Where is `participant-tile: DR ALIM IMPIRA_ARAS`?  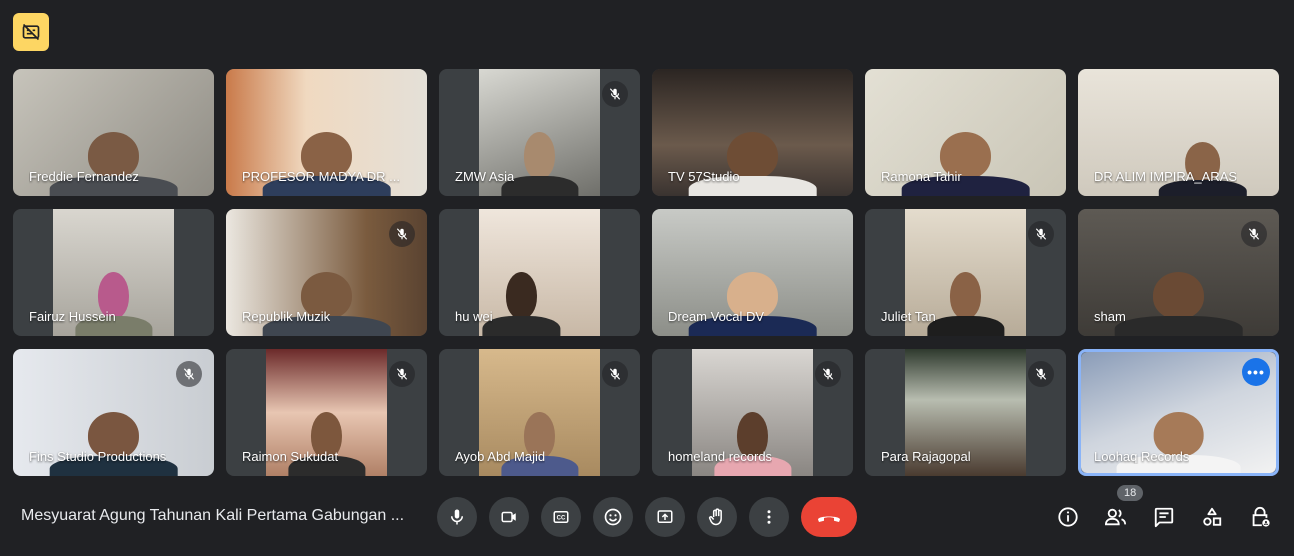 participant-tile: DR ALIM IMPIRA_ARAS is located at coordinates (1178, 132).